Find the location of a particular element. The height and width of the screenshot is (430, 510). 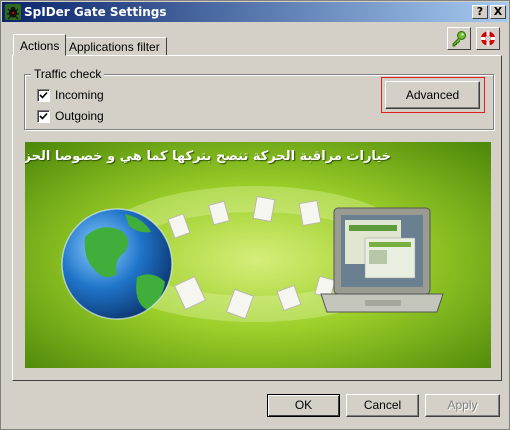

outgoing-checkbox-row: Outgoing is located at coordinates (70, 116).